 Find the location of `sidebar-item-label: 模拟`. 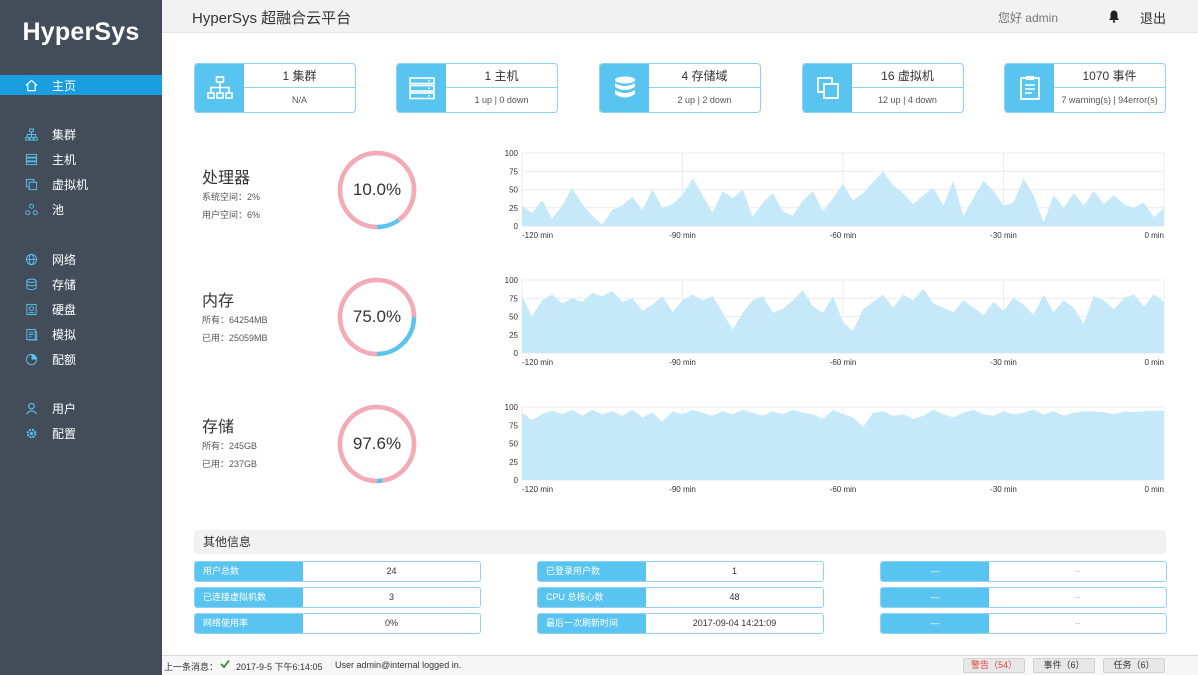

sidebar-item-label: 模拟 is located at coordinates (64, 334).